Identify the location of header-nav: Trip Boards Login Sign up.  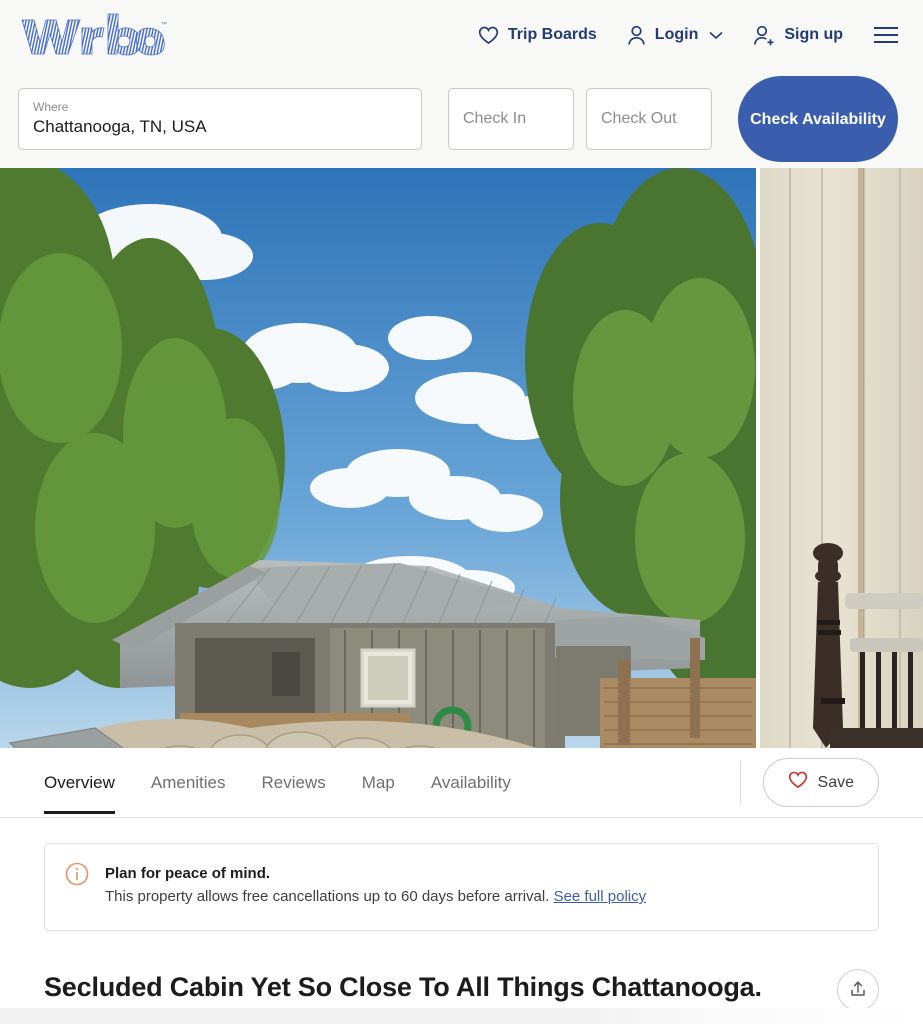
(691, 35).